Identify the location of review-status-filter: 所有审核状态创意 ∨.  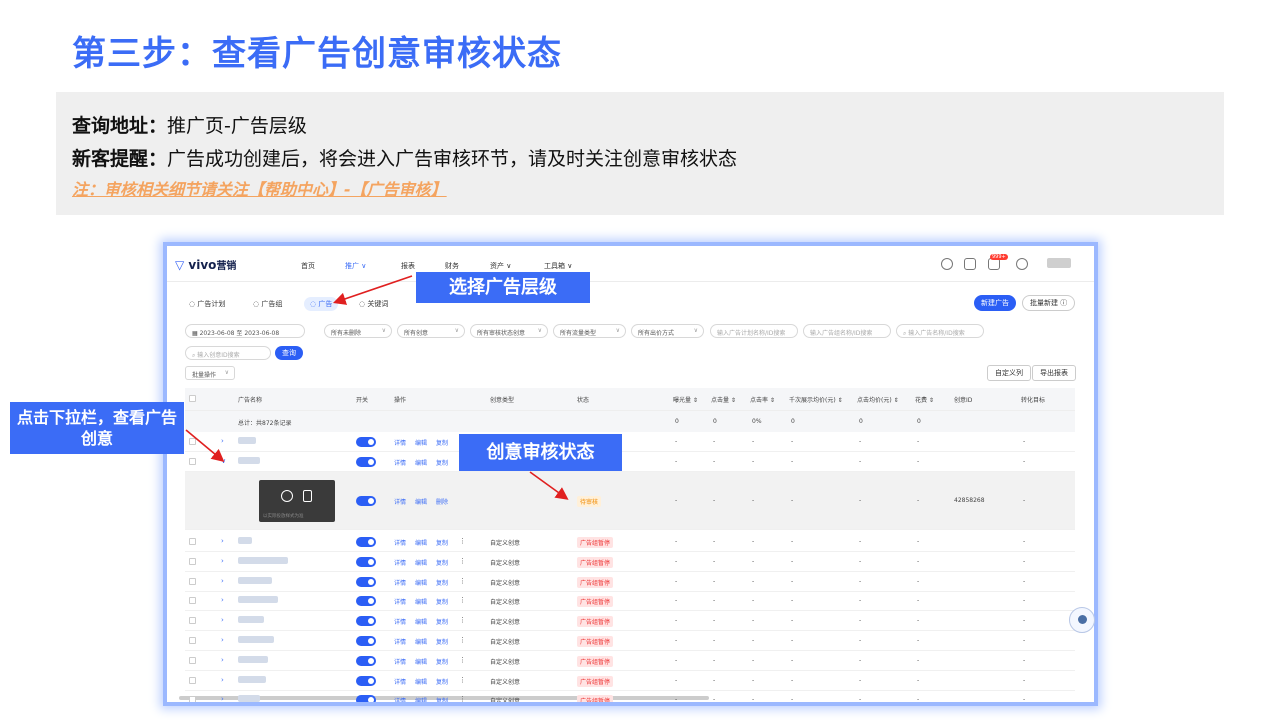
(509, 331).